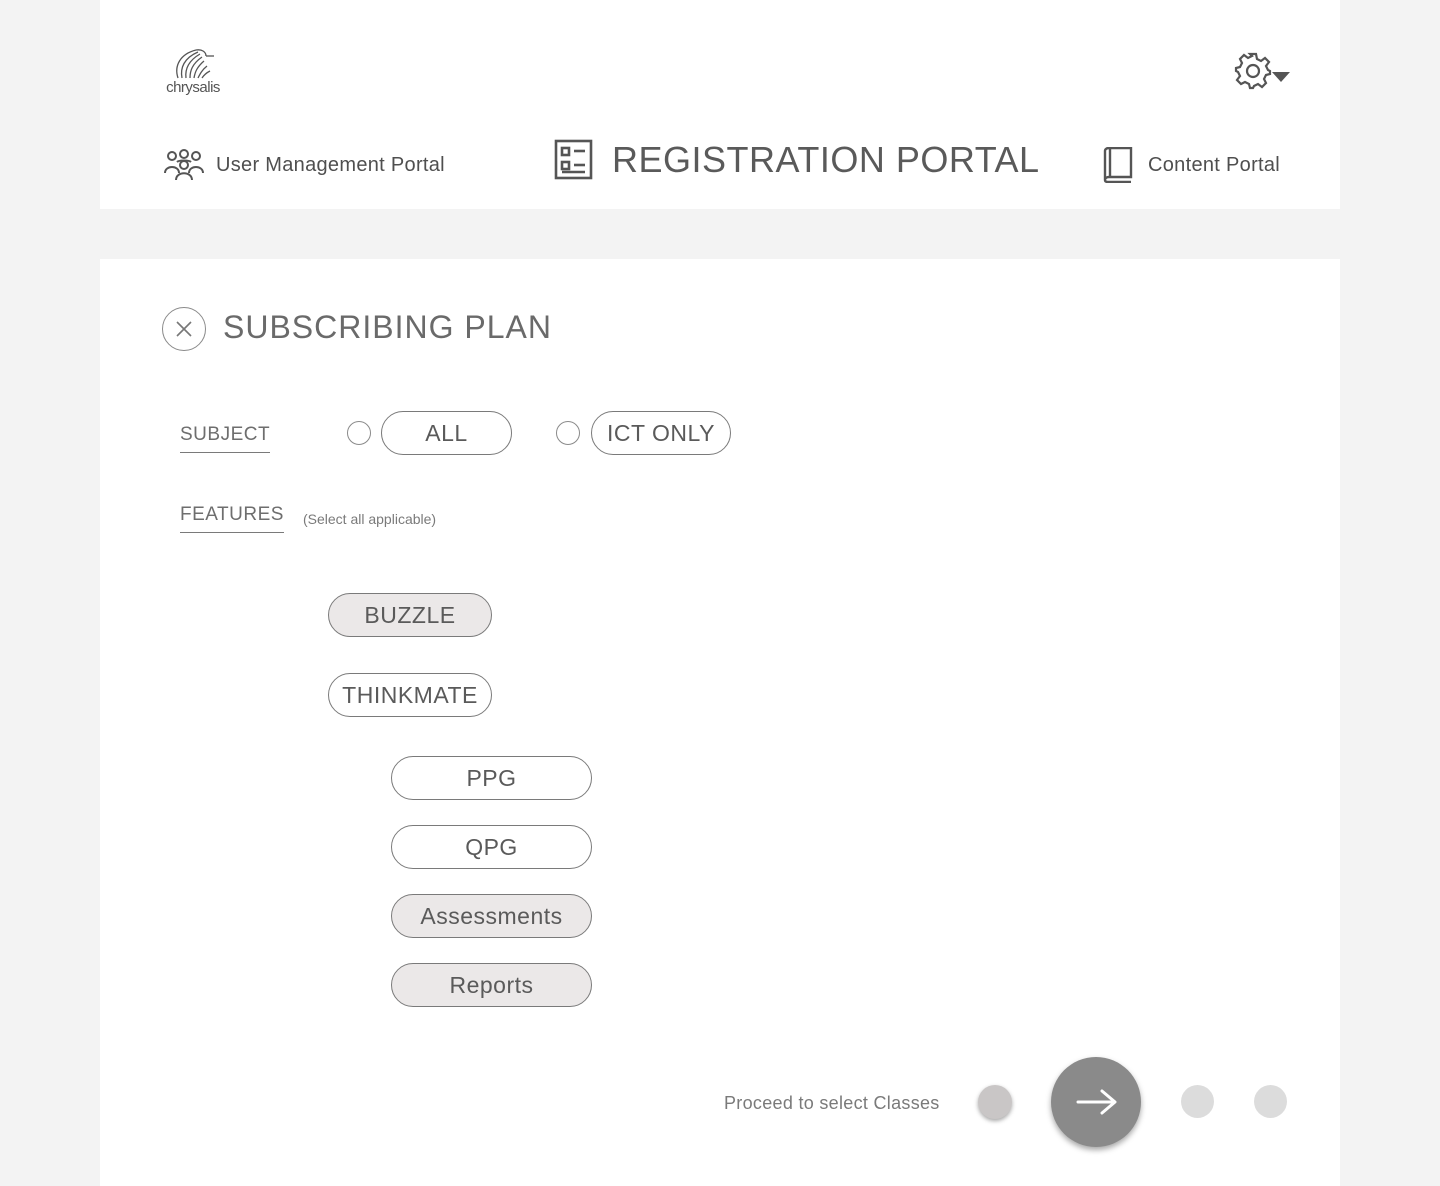 Image resolution: width=1440 pixels, height=1186 pixels. I want to click on chevron-down-icon, so click(1281, 77).